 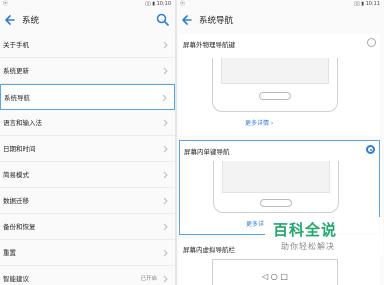 I want to click on watermark-logo: 百科全说 助你轻松解决, so click(x=324, y=237).